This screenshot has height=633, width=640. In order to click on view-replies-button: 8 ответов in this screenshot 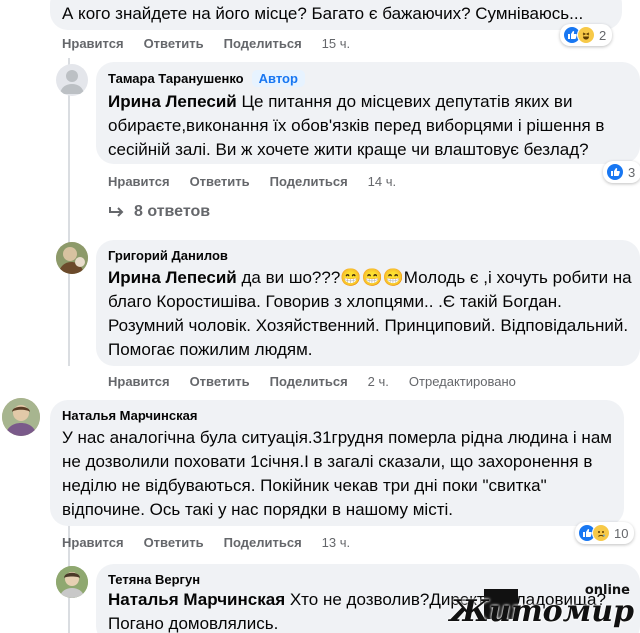, I will do `click(159, 212)`.